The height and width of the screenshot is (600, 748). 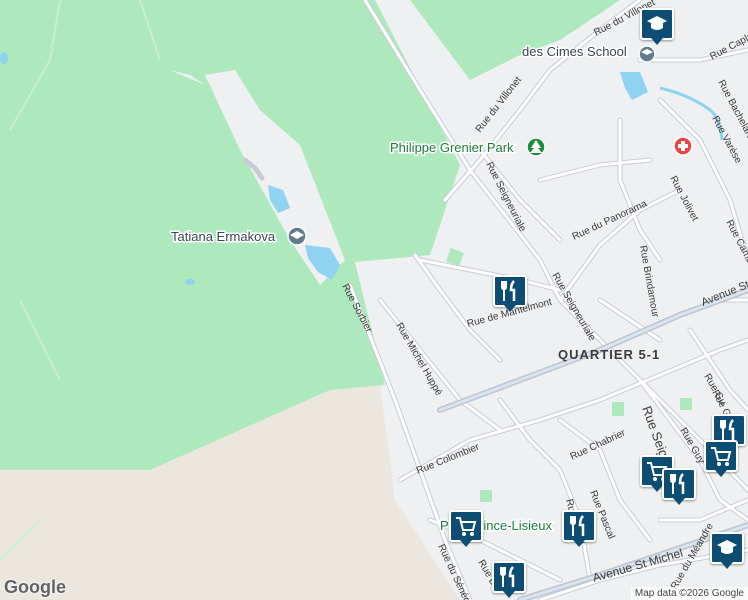 What do you see at coordinates (35, 587) in the screenshot?
I see `google-logo: Google` at bounding box center [35, 587].